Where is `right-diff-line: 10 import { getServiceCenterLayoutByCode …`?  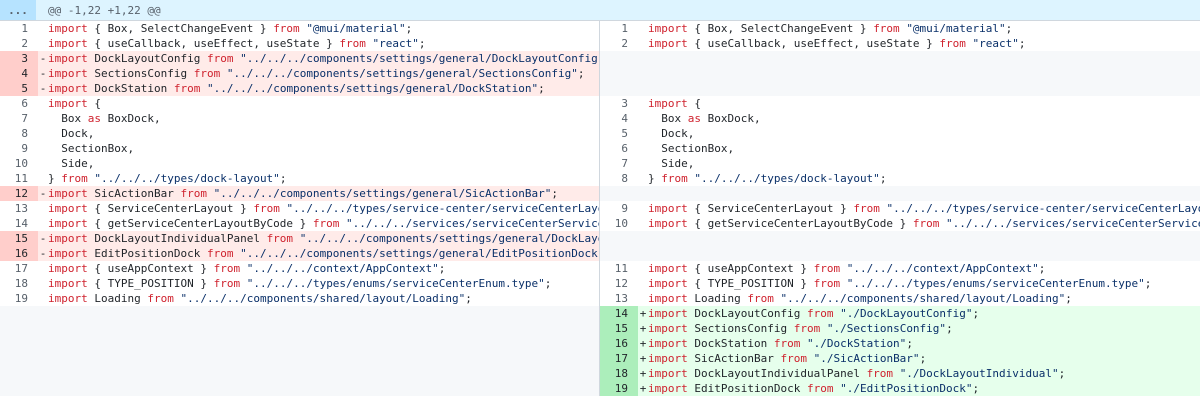
right-diff-line: 10 import { getServiceCenterLayoutByCode … is located at coordinates (900, 223).